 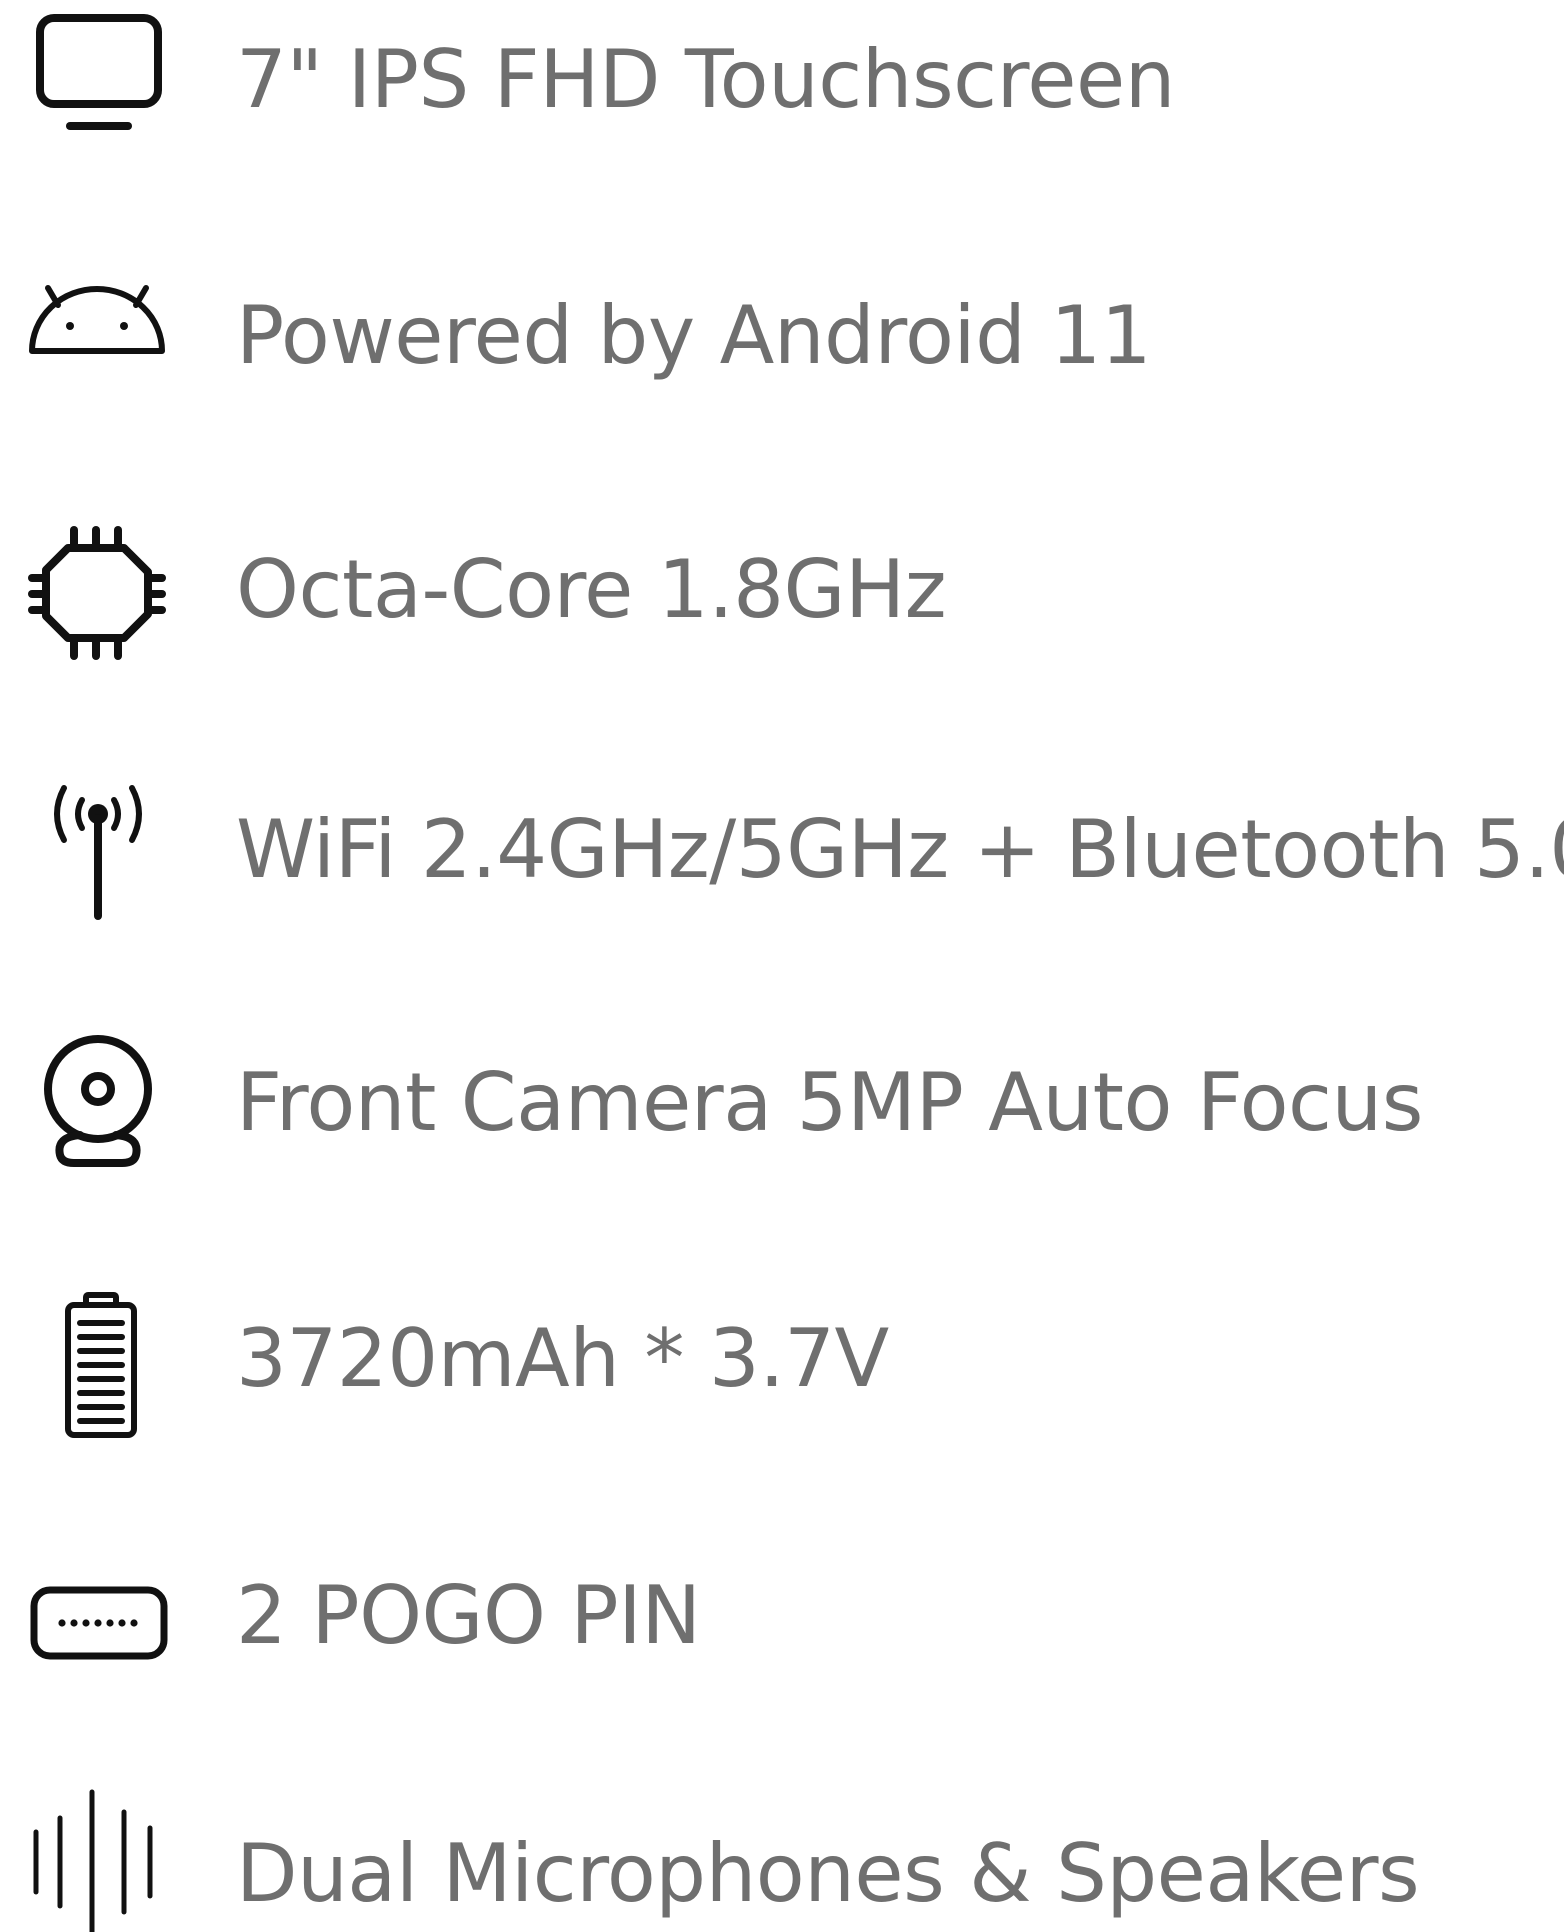 What do you see at coordinates (694, 335) in the screenshot?
I see `spec-label: Powered by Android 11` at bounding box center [694, 335].